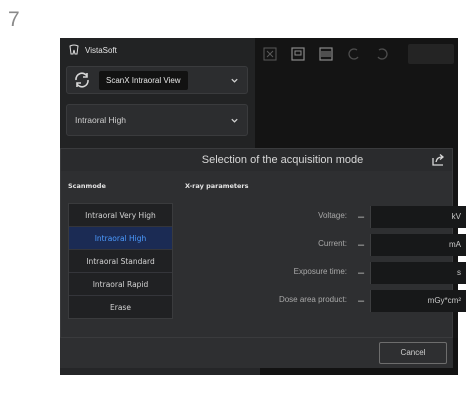 The image size is (466, 399). I want to click on scanmode-item: Intraoral Very High, so click(120, 215).